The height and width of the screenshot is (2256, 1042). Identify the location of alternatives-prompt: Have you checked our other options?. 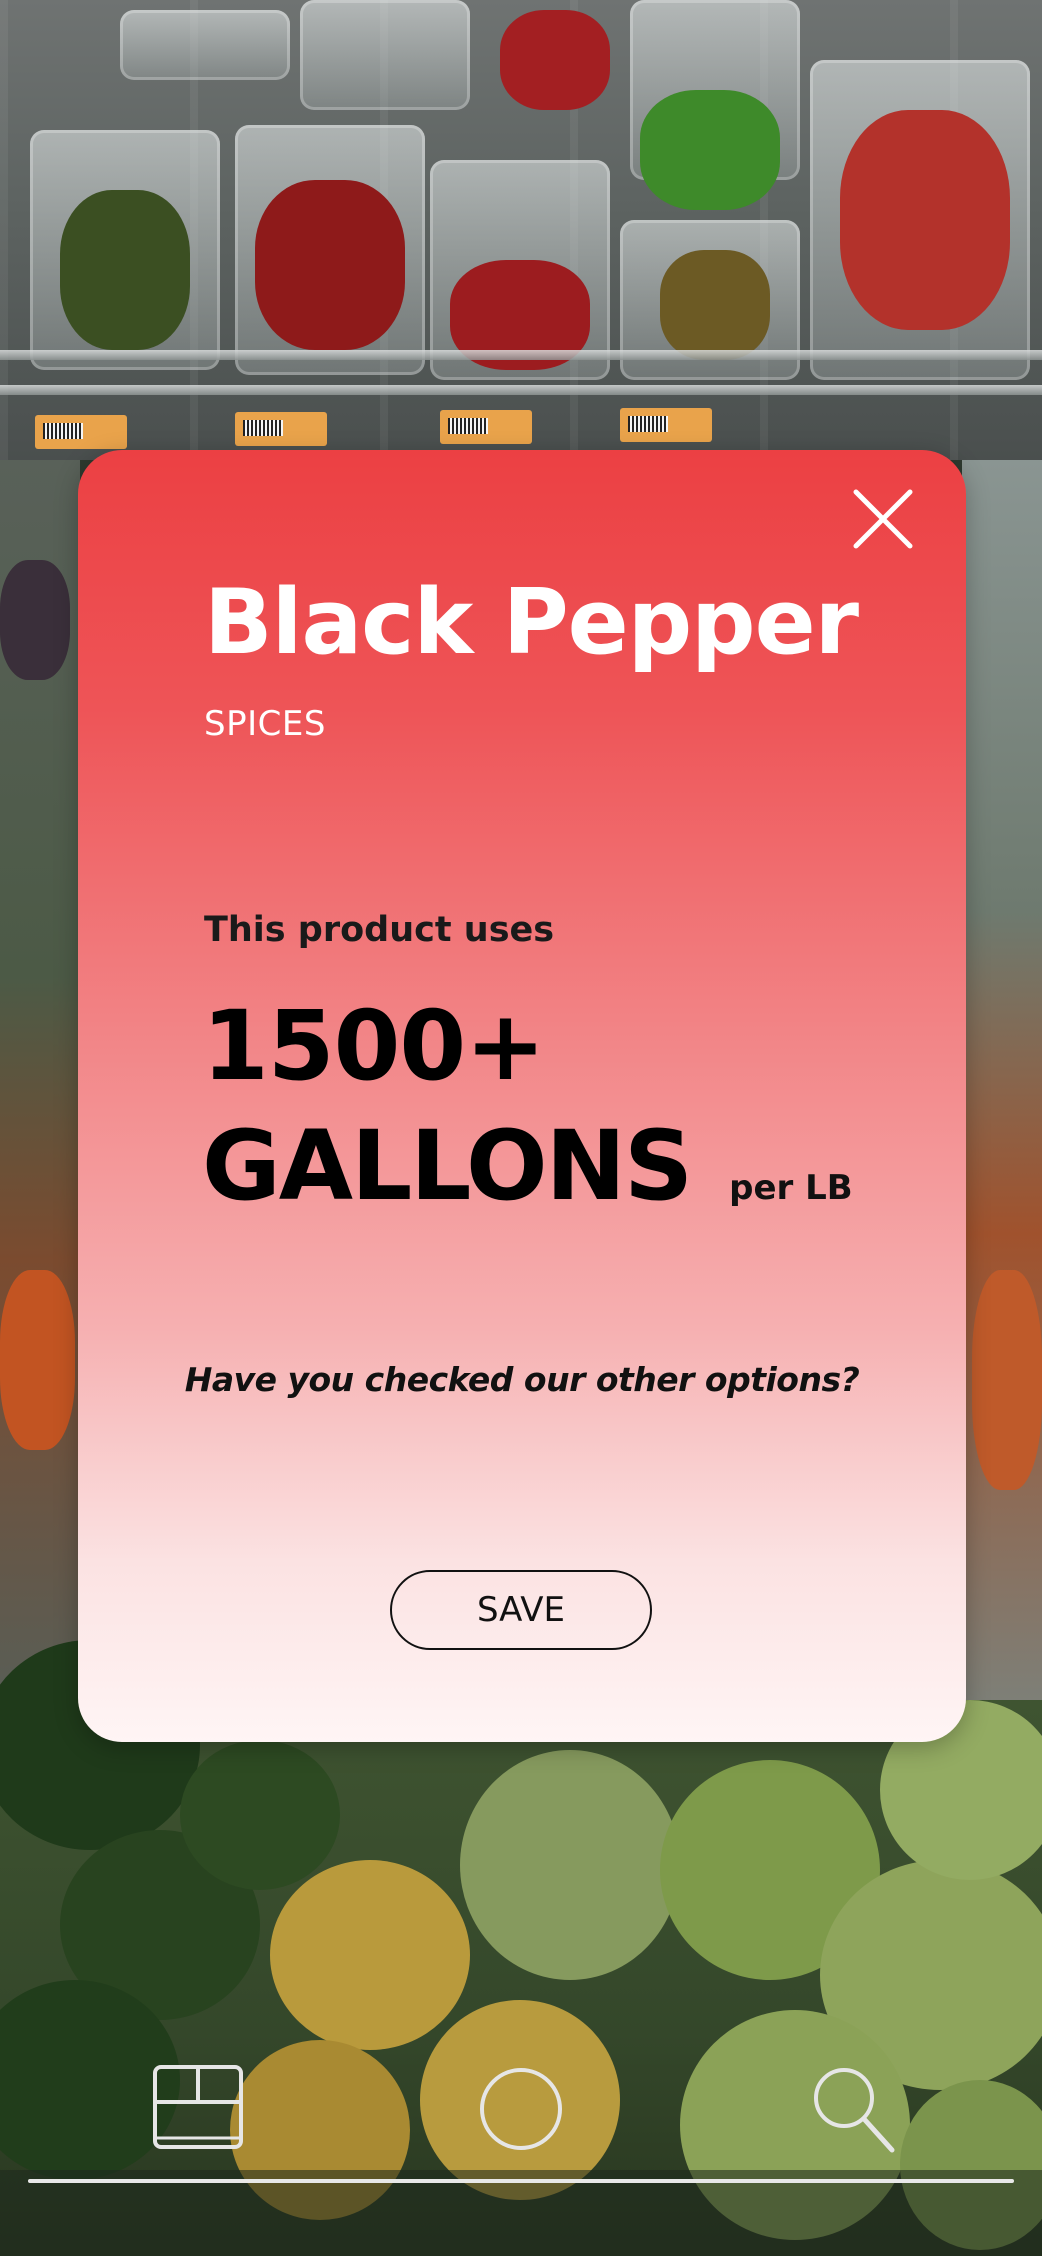
(522, 1379).